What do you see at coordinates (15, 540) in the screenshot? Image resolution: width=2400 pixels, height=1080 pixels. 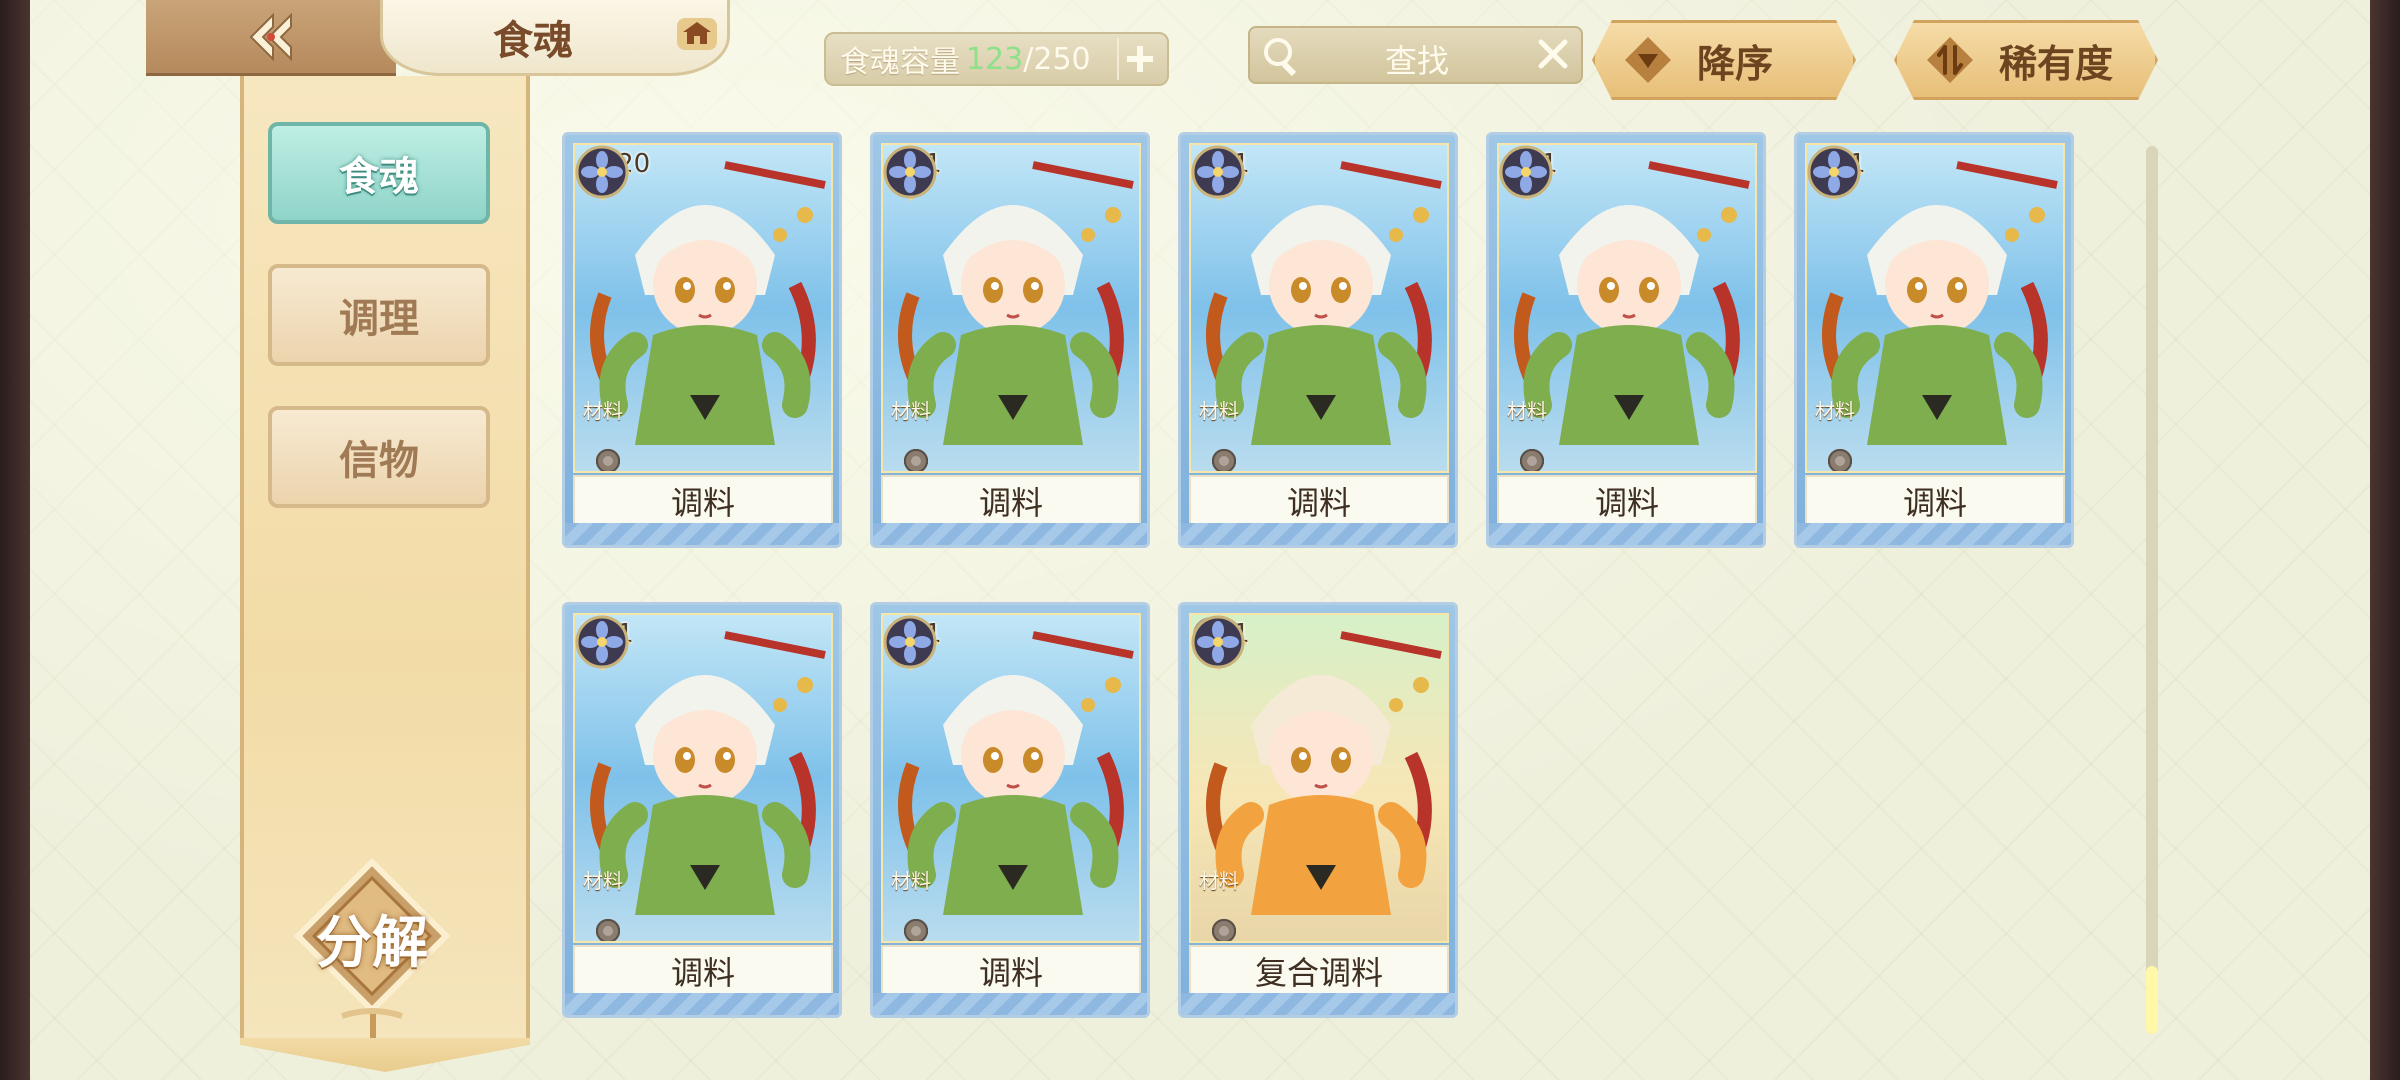 I see `screen-frame-left` at bounding box center [15, 540].